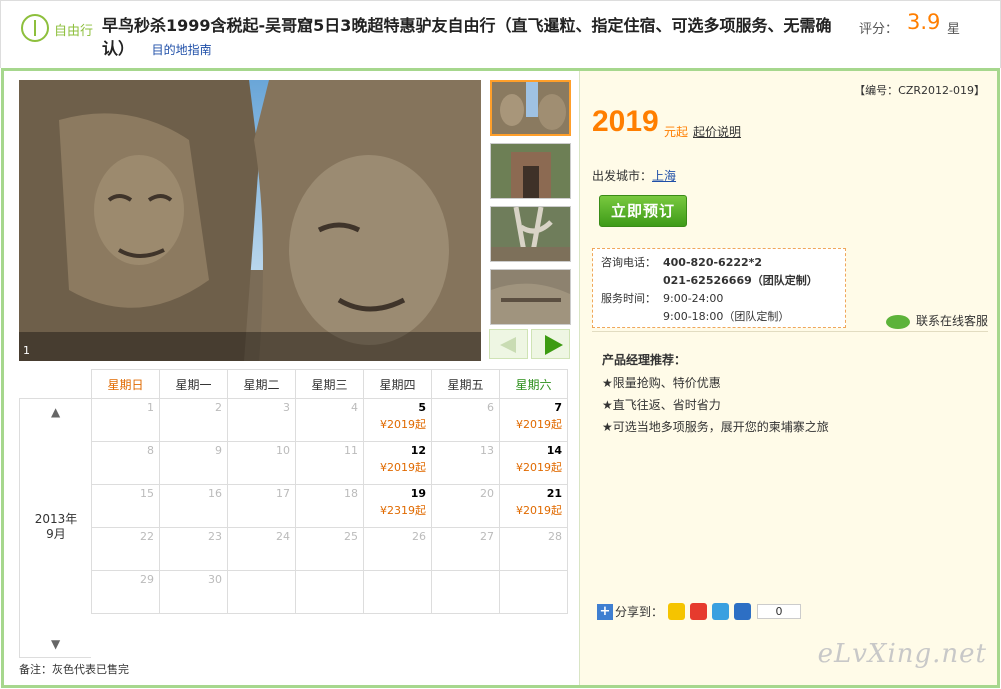 The height and width of the screenshot is (689, 1001). I want to click on day-number: 20, so click(487, 493).